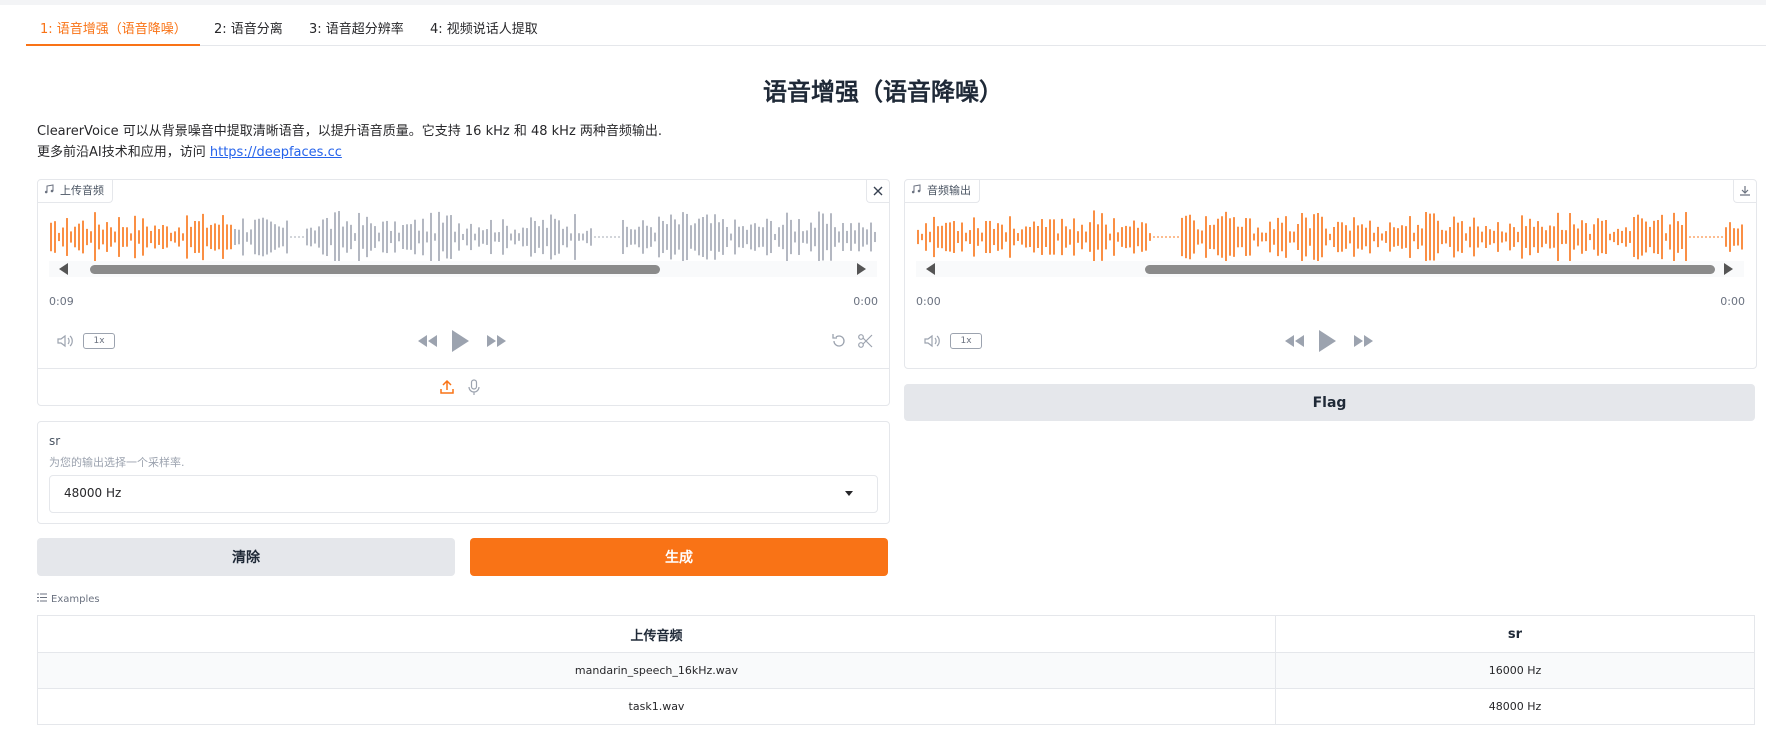  Describe the element at coordinates (93, 493) in the screenshot. I see `sr-select-value: 48000 Hz` at that location.